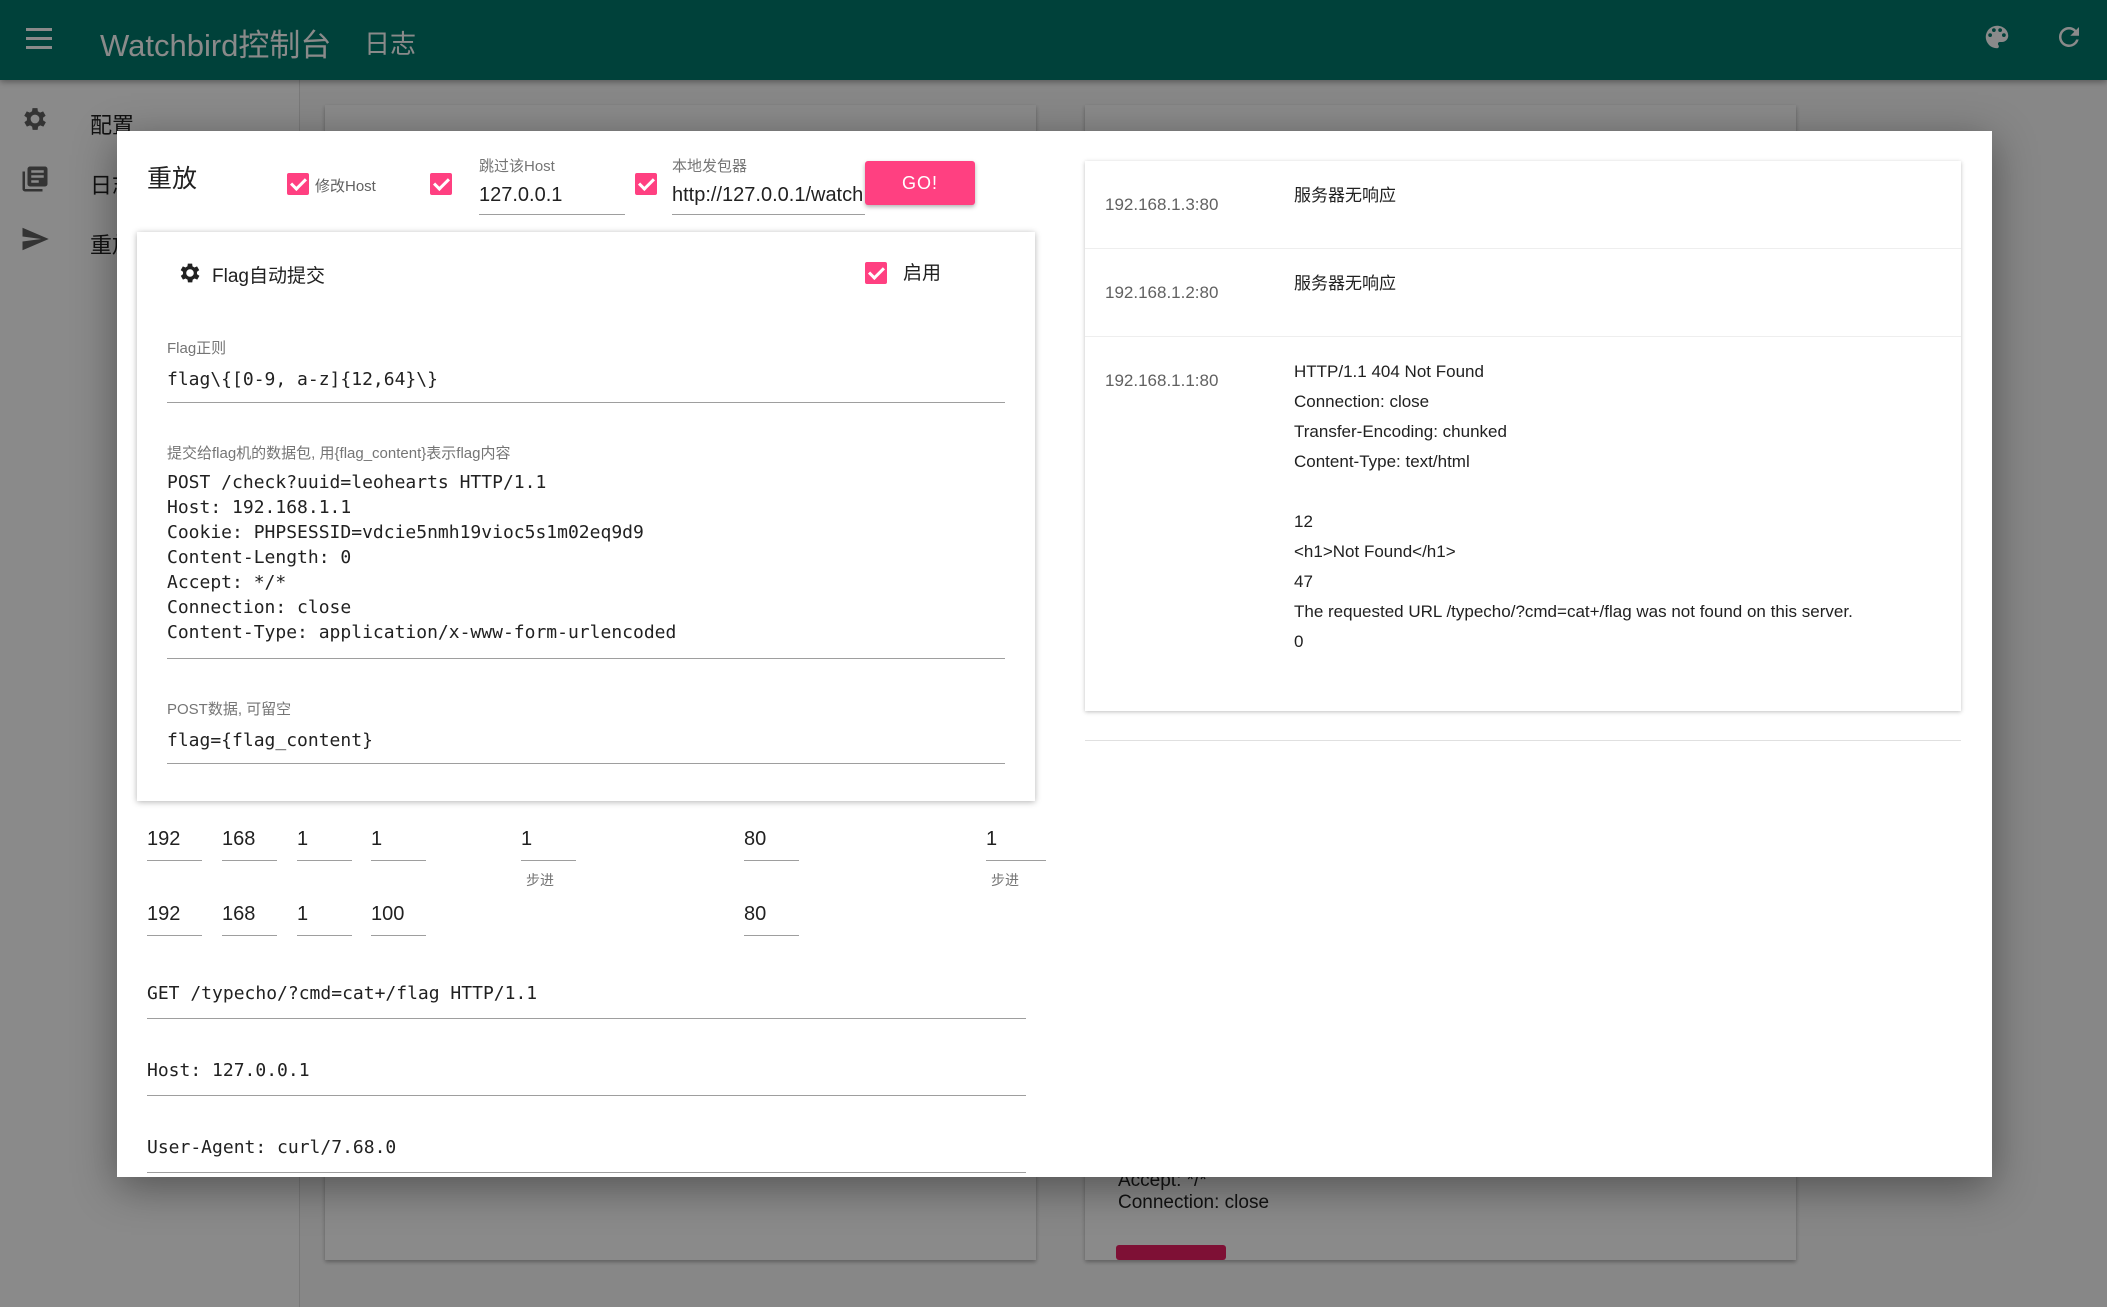 This screenshot has width=2107, height=1307. Describe the element at coordinates (517, 166) in the screenshot. I see `skip-host-label: 跳过该Host` at that location.